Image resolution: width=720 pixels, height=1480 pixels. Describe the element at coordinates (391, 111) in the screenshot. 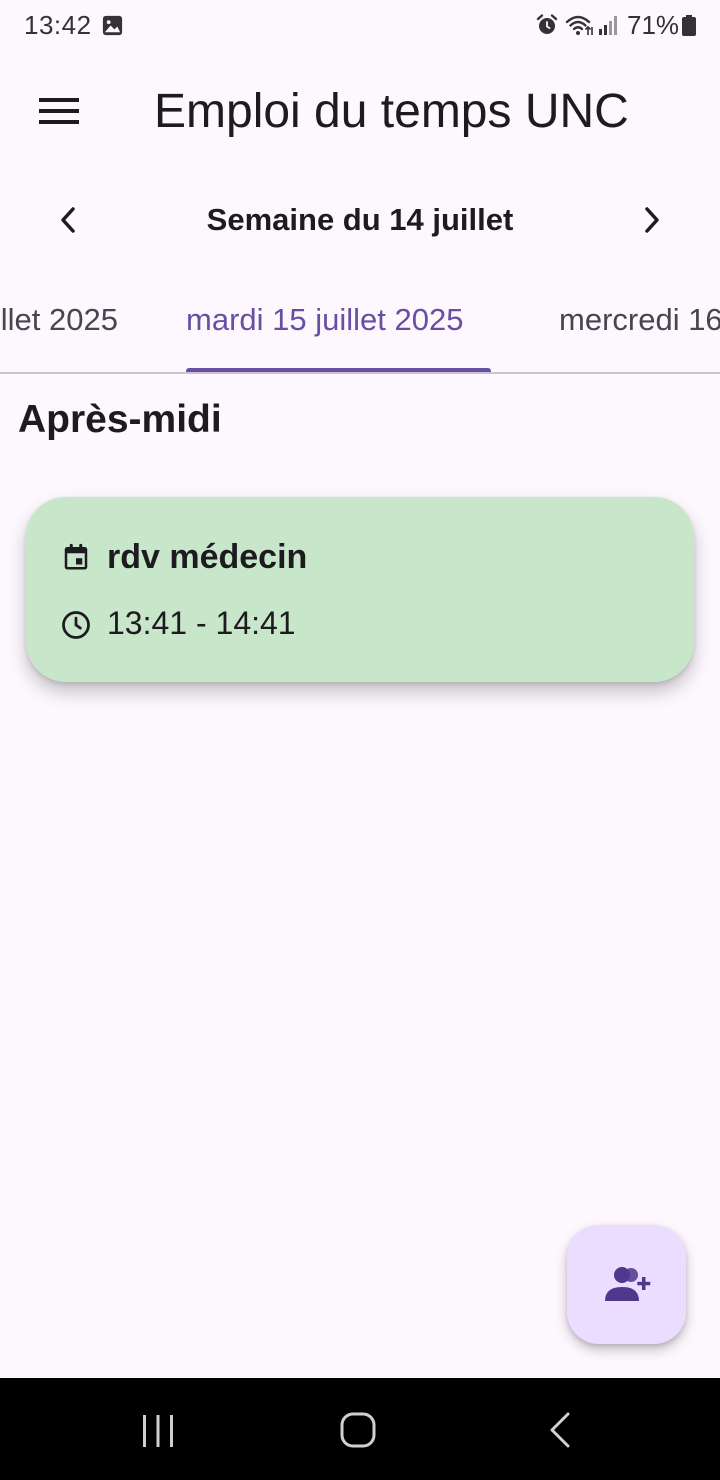

I see `app-title: Emploi du temps UNC` at that location.